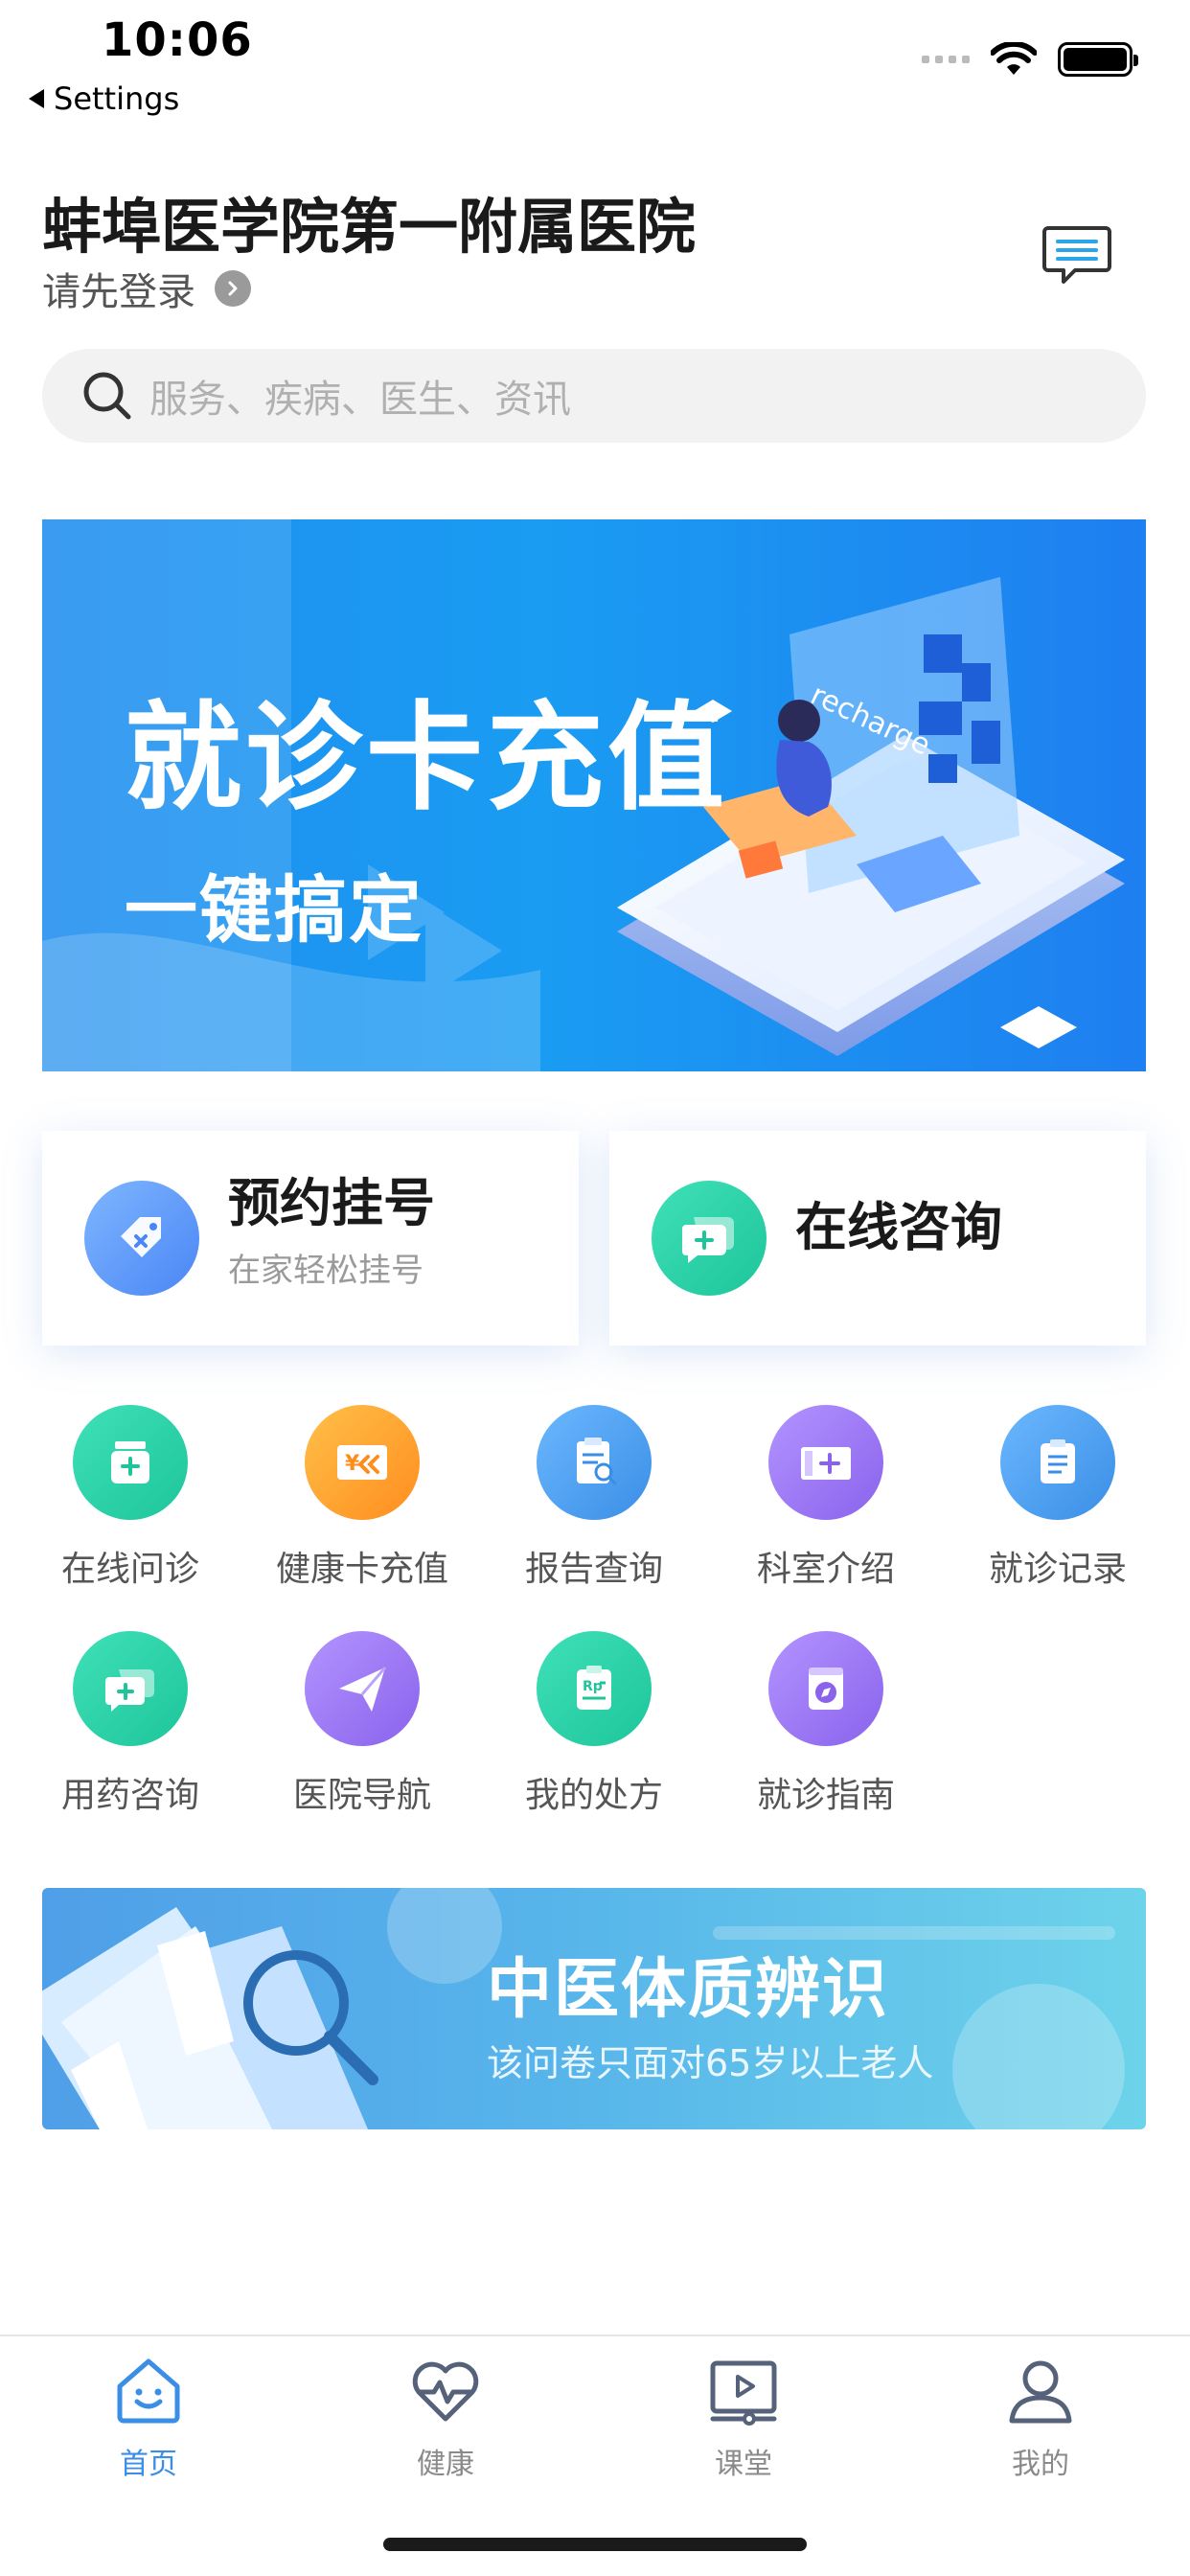  What do you see at coordinates (445, 2464) in the screenshot?
I see `tab-label: 健康` at bounding box center [445, 2464].